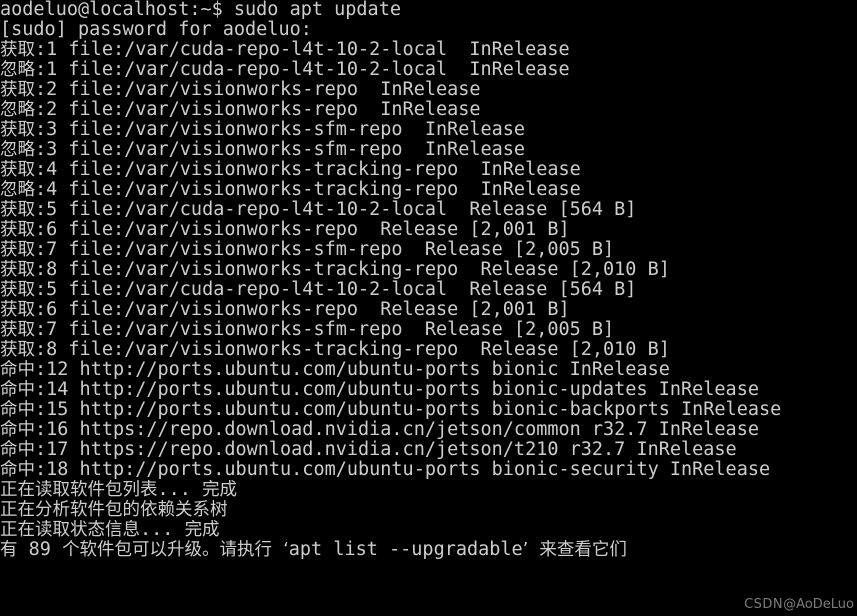  I want to click on watermark: CSDN@AoDeLuo, so click(799, 605).